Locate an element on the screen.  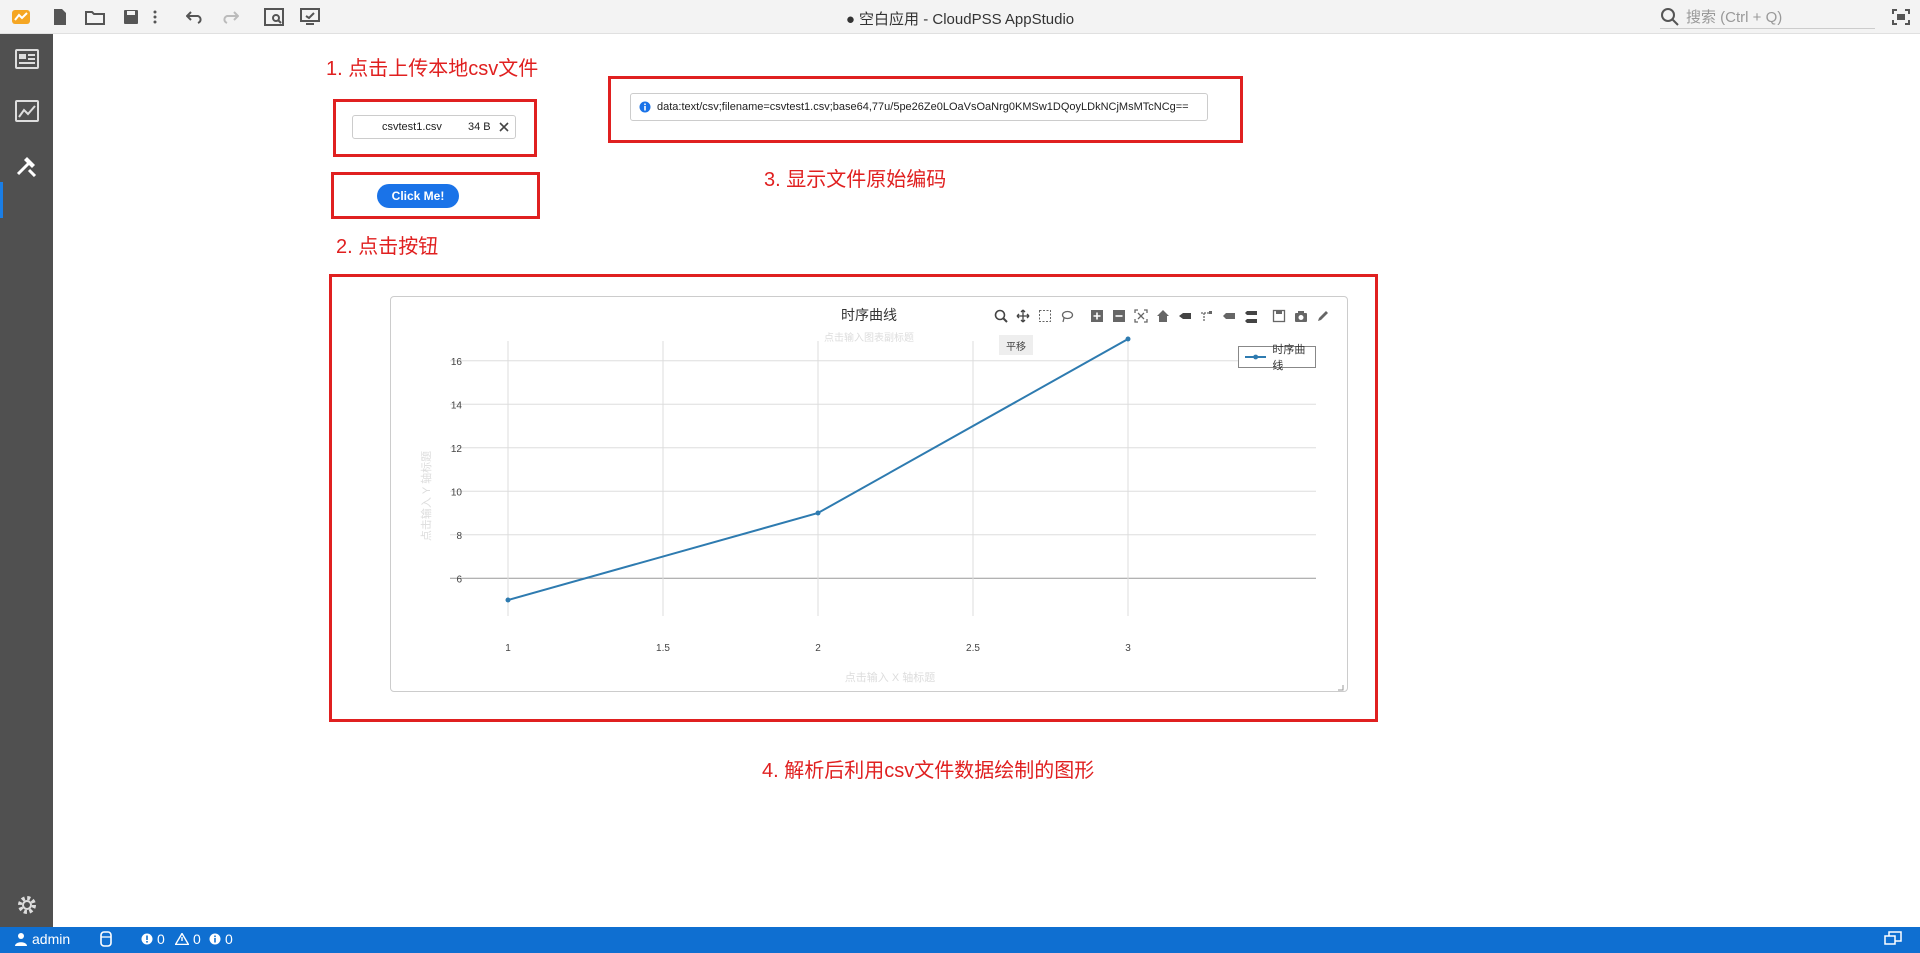
reset-axes-icon is located at coordinates (1163, 316).